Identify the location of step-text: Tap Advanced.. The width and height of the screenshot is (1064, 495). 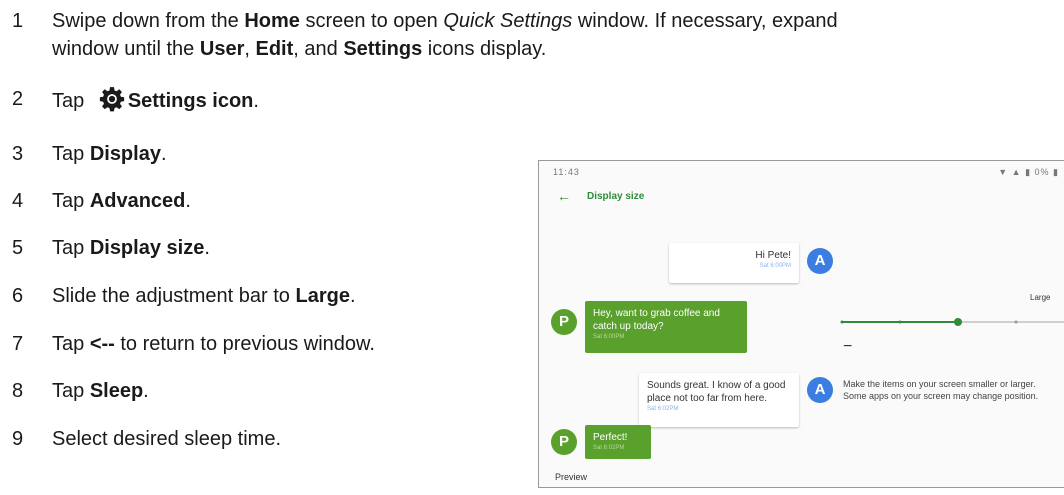
(121, 201).